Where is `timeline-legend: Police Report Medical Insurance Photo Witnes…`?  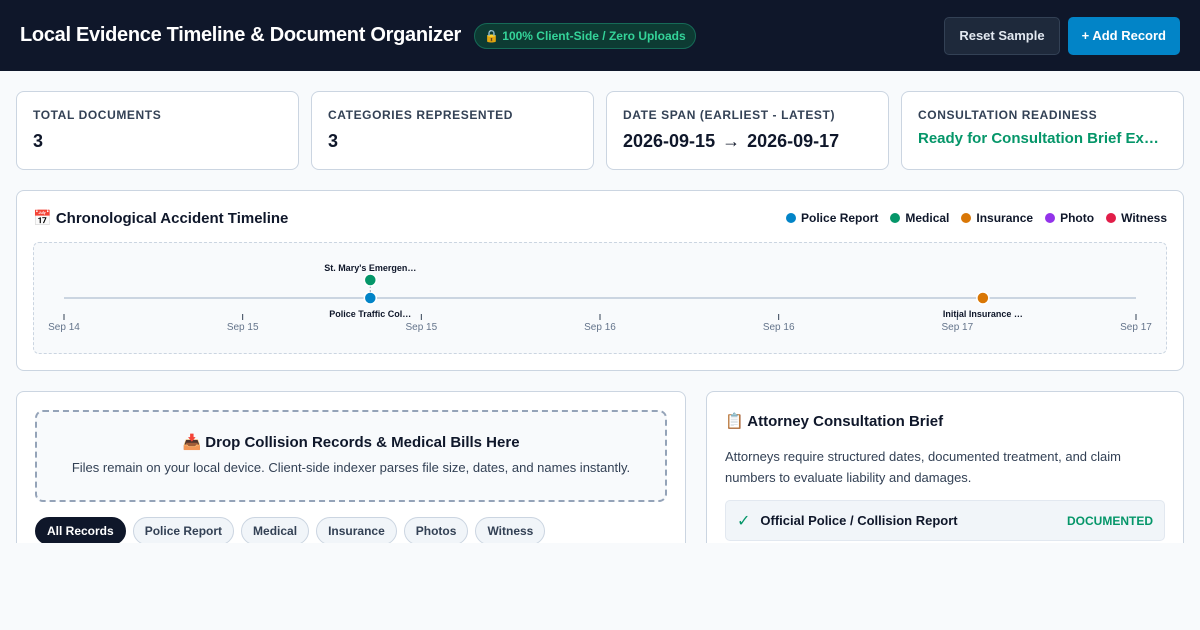
timeline-legend: Police Report Medical Insurance Photo Witnes… is located at coordinates (976, 218).